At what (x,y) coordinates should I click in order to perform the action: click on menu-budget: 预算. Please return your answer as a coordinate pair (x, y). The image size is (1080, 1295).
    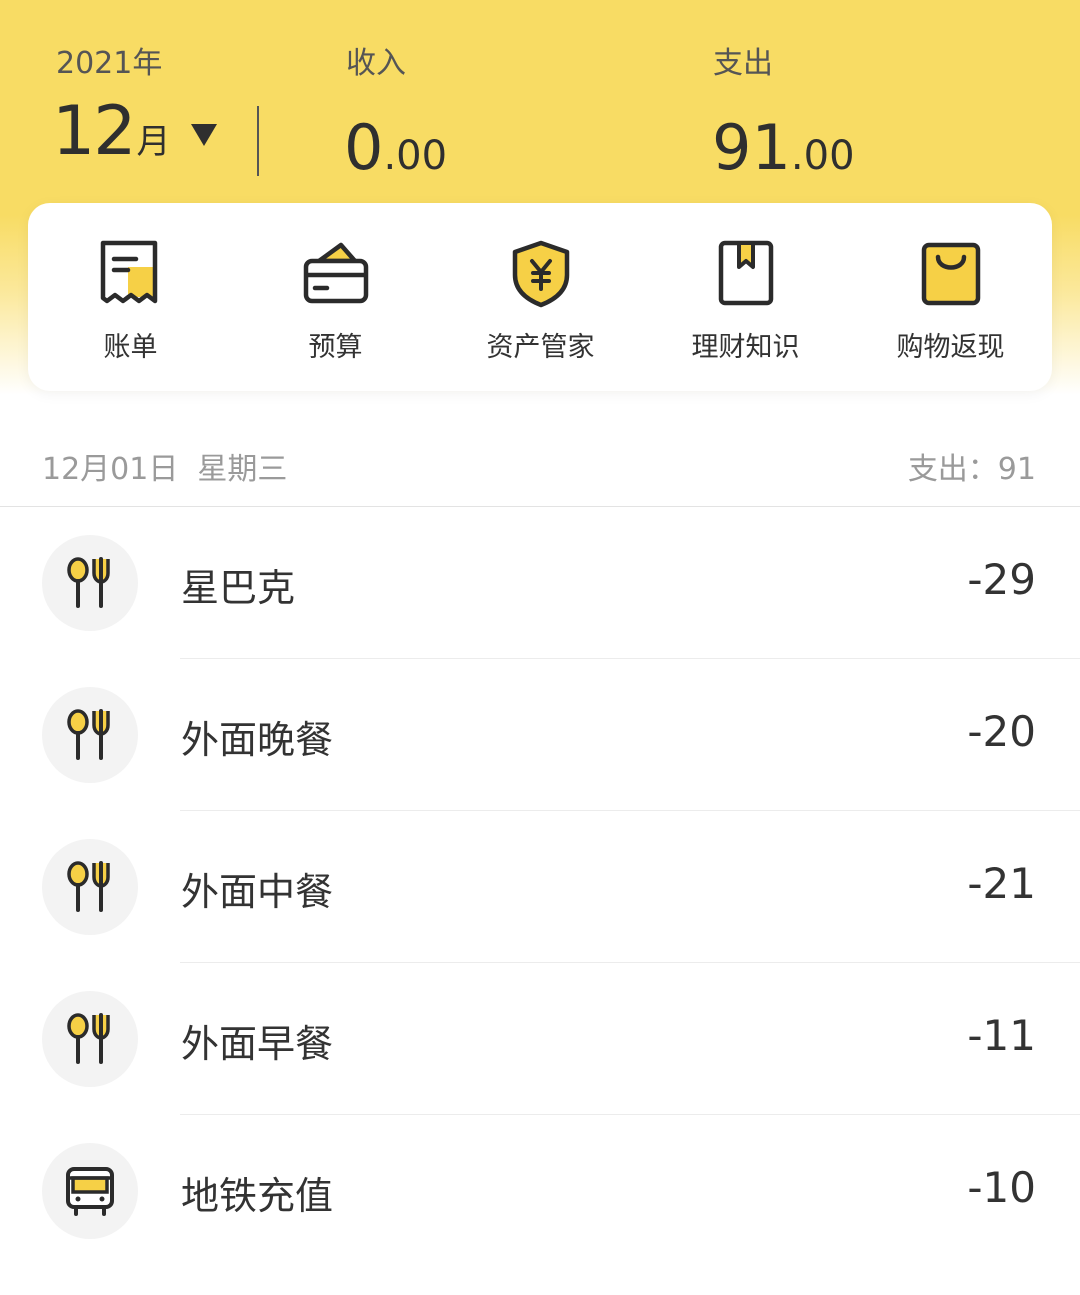
    Looking at the image, I should click on (335, 297).